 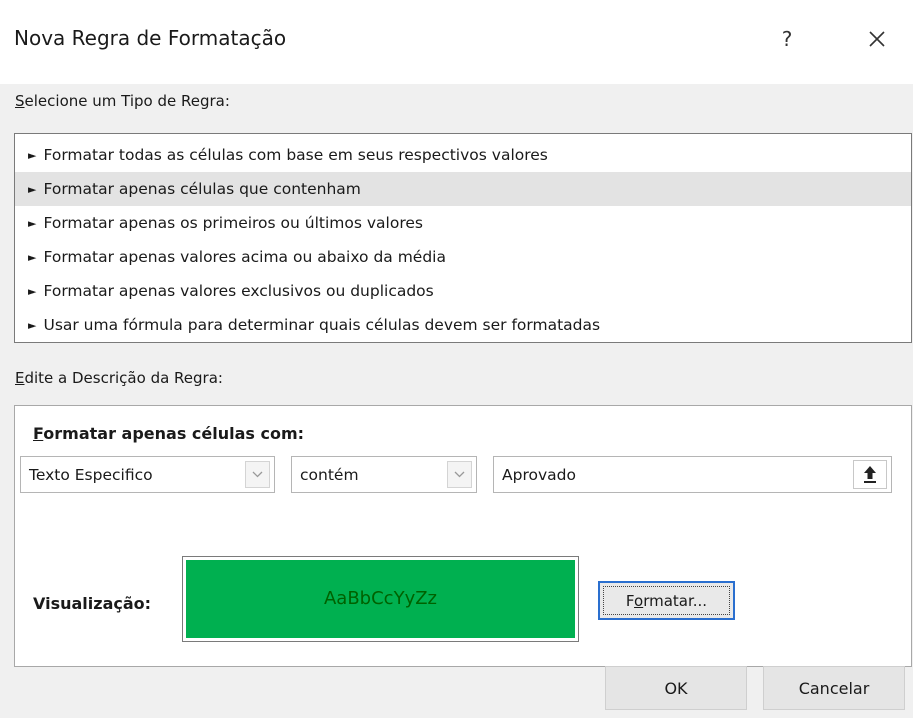 What do you see at coordinates (174, 433) in the screenshot?
I see `condition-heading-text: ormatar apenas células com:` at bounding box center [174, 433].